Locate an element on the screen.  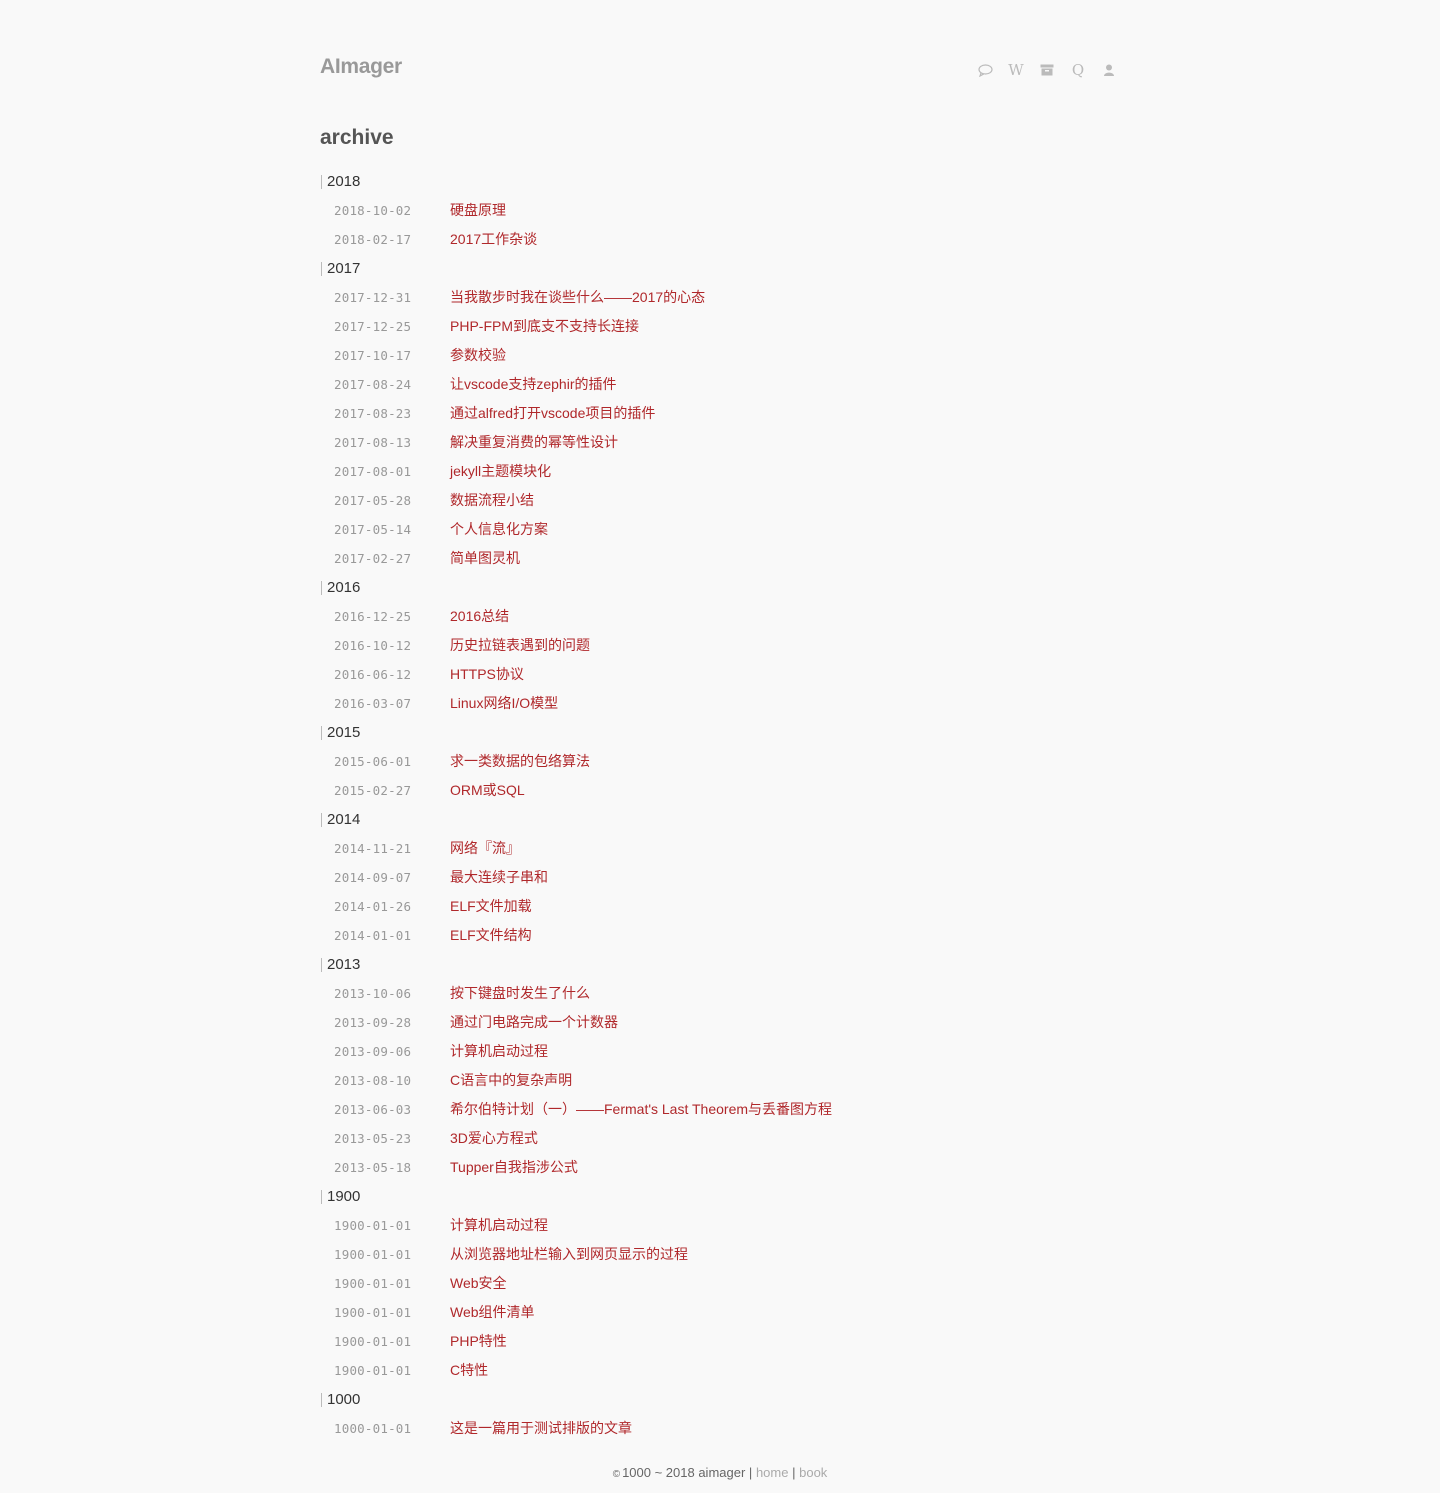
post-title-link: 最大连续子串和 is located at coordinates (499, 877).